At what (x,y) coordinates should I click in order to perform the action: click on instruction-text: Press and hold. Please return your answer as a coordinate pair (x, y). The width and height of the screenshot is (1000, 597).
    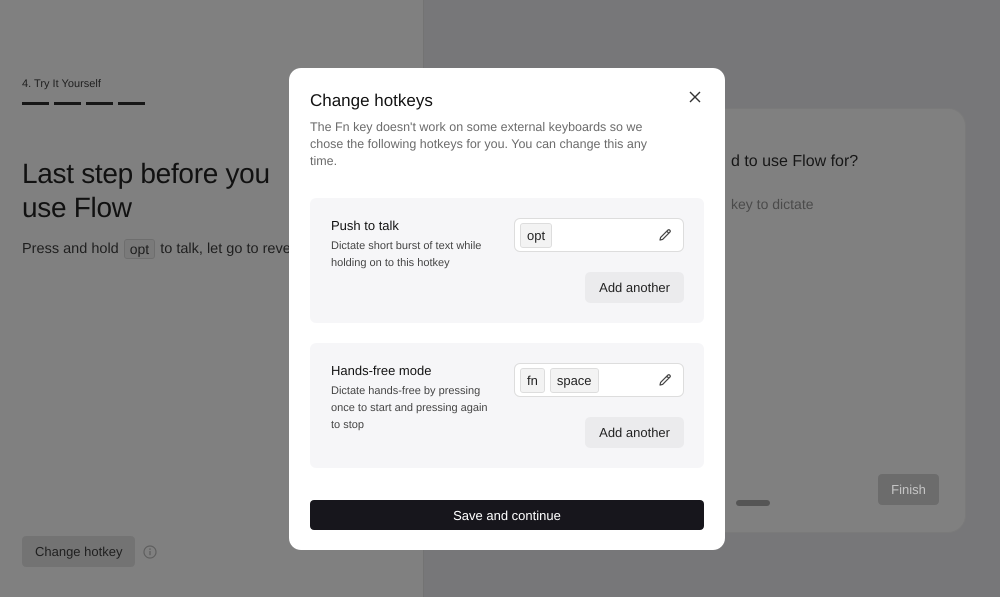
    Looking at the image, I should click on (70, 249).